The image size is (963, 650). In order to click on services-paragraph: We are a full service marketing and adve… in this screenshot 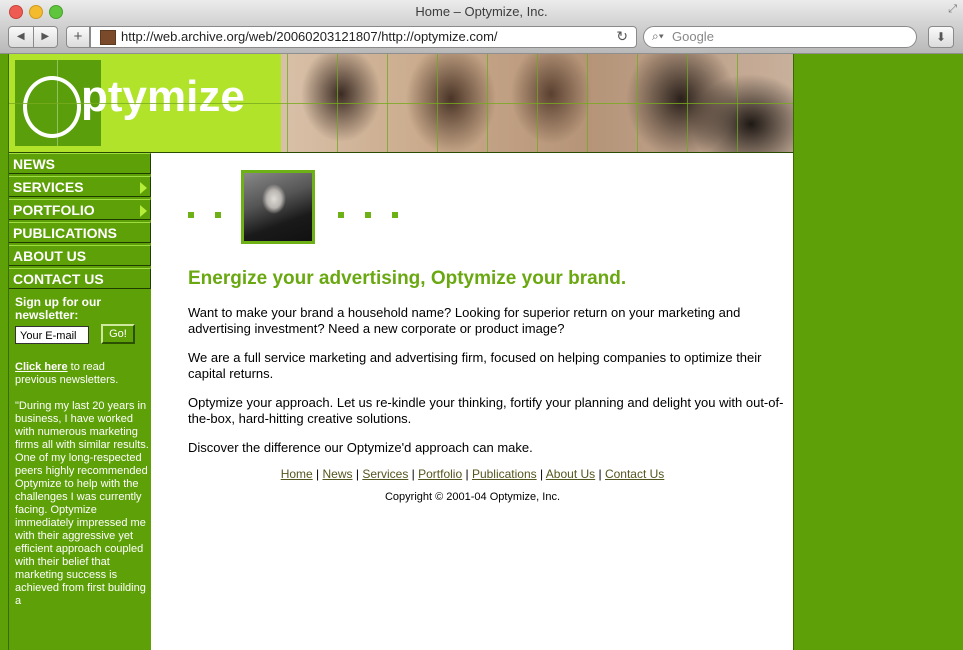, I will do `click(475, 365)`.